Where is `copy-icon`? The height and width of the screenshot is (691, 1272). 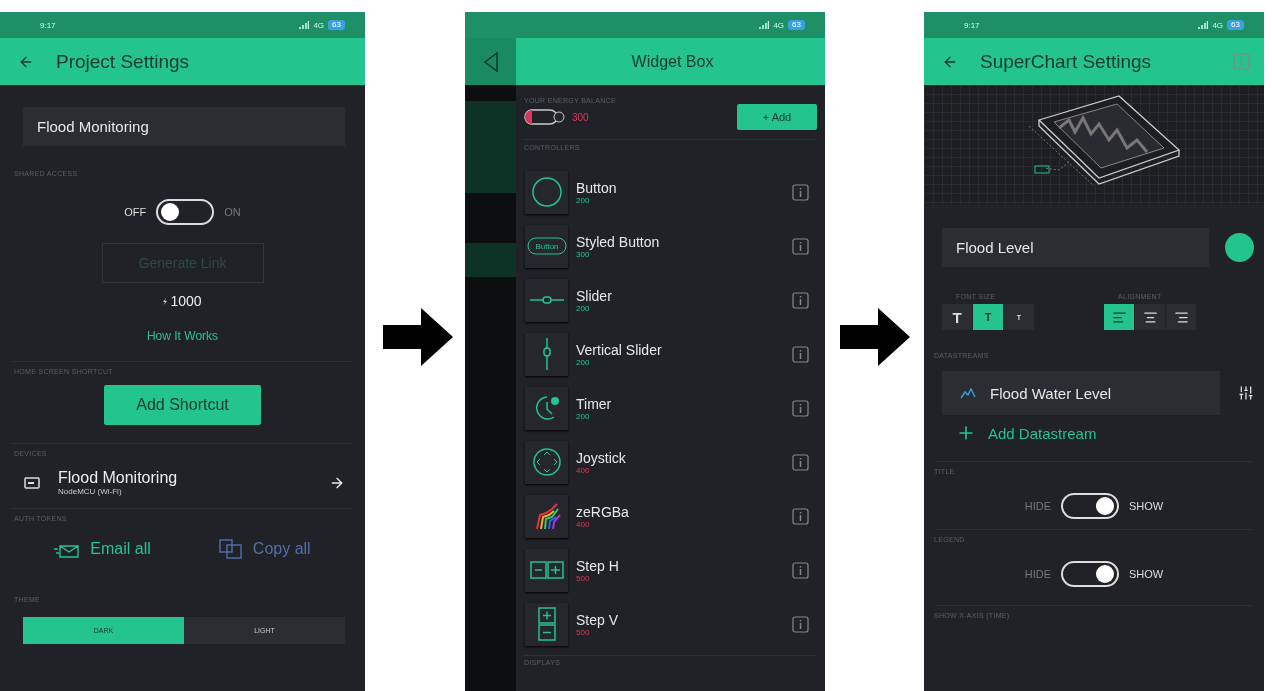
copy-icon is located at coordinates (230, 549).